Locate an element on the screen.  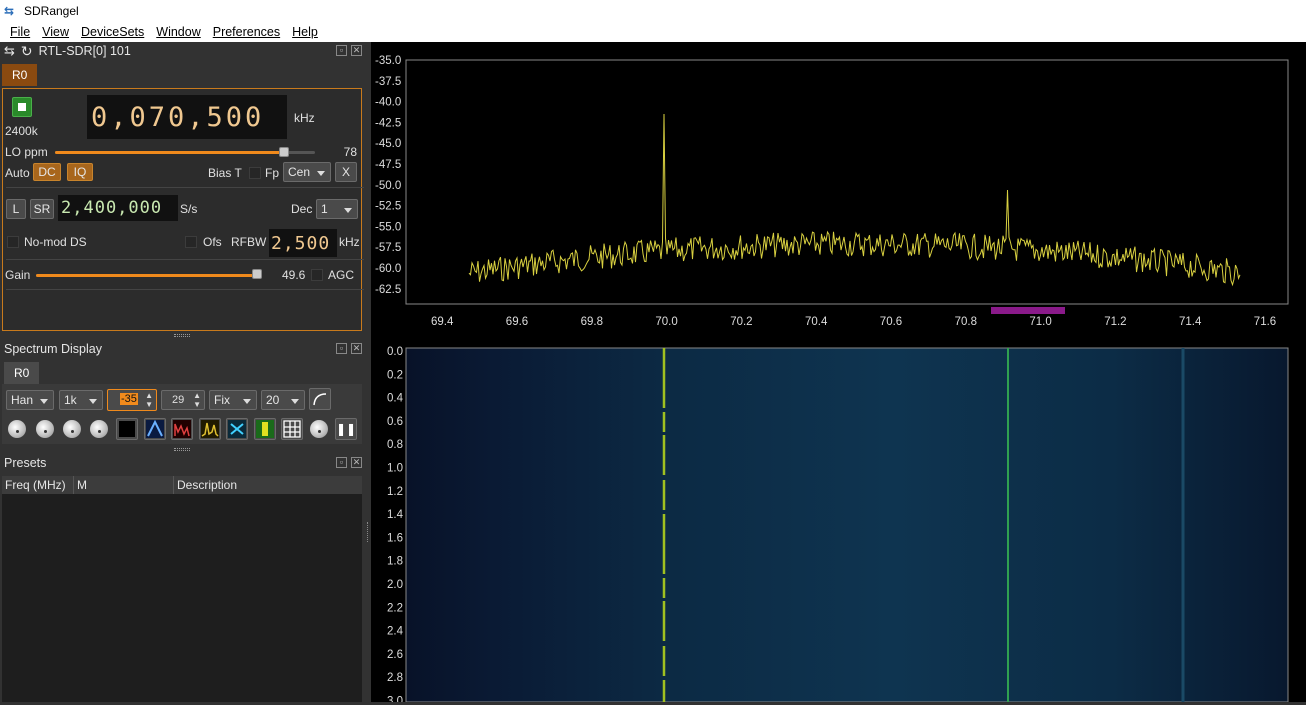
sr-mode-button: SR is located at coordinates (42, 209).